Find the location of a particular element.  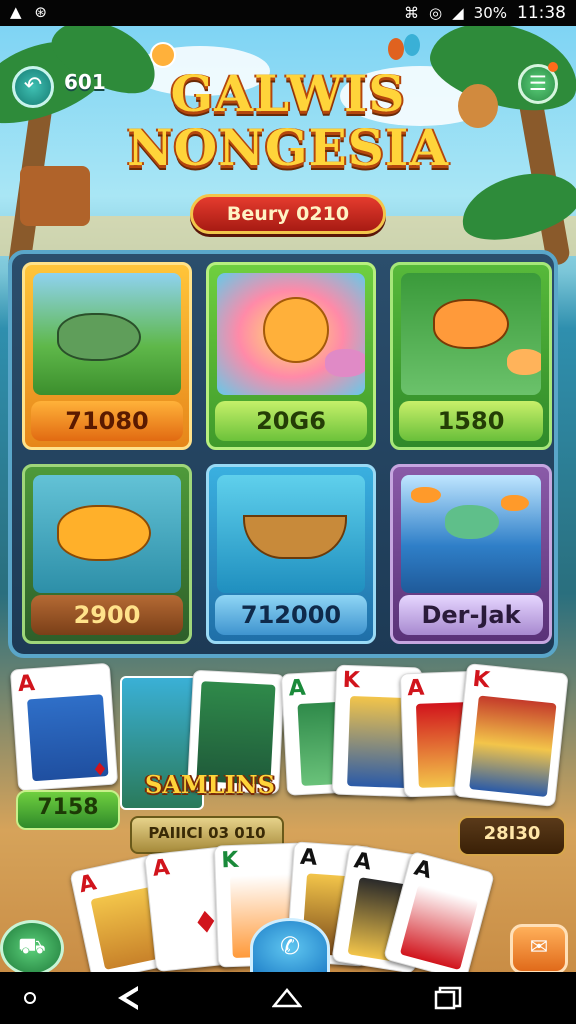

game-tile-6: Der-Jak is located at coordinates (471, 554).